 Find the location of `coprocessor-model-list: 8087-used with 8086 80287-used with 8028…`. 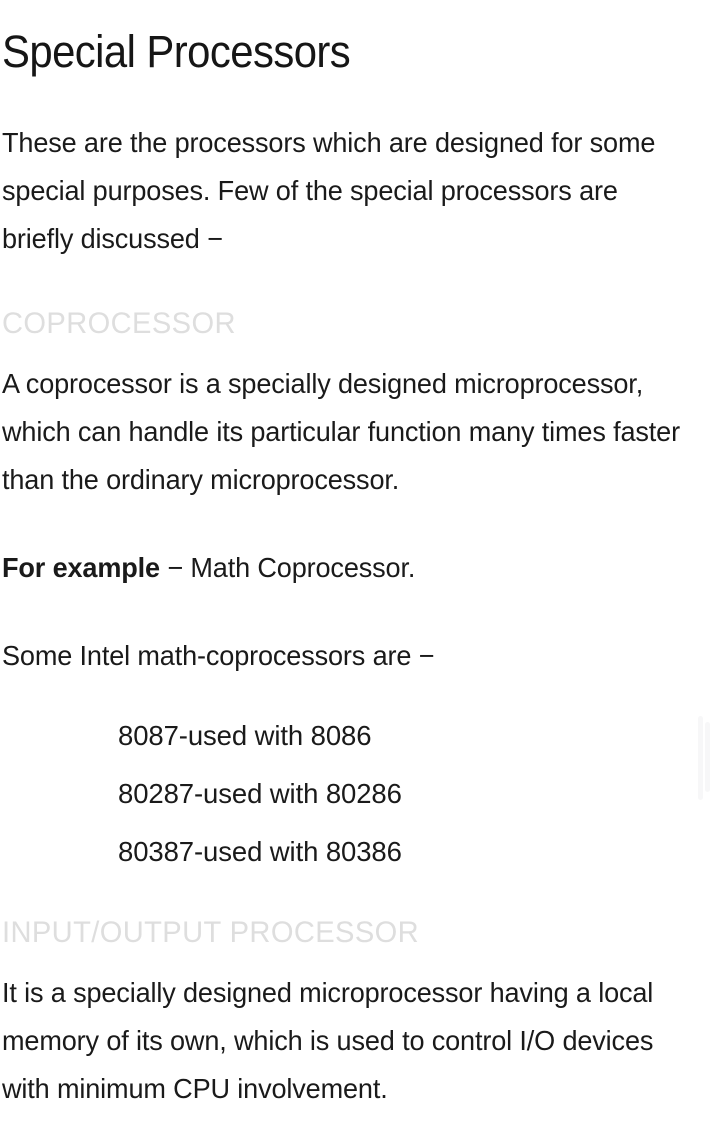

coprocessor-model-list: 8087-used with 8086 80287-used with 8028… is located at coordinates (260, 794).